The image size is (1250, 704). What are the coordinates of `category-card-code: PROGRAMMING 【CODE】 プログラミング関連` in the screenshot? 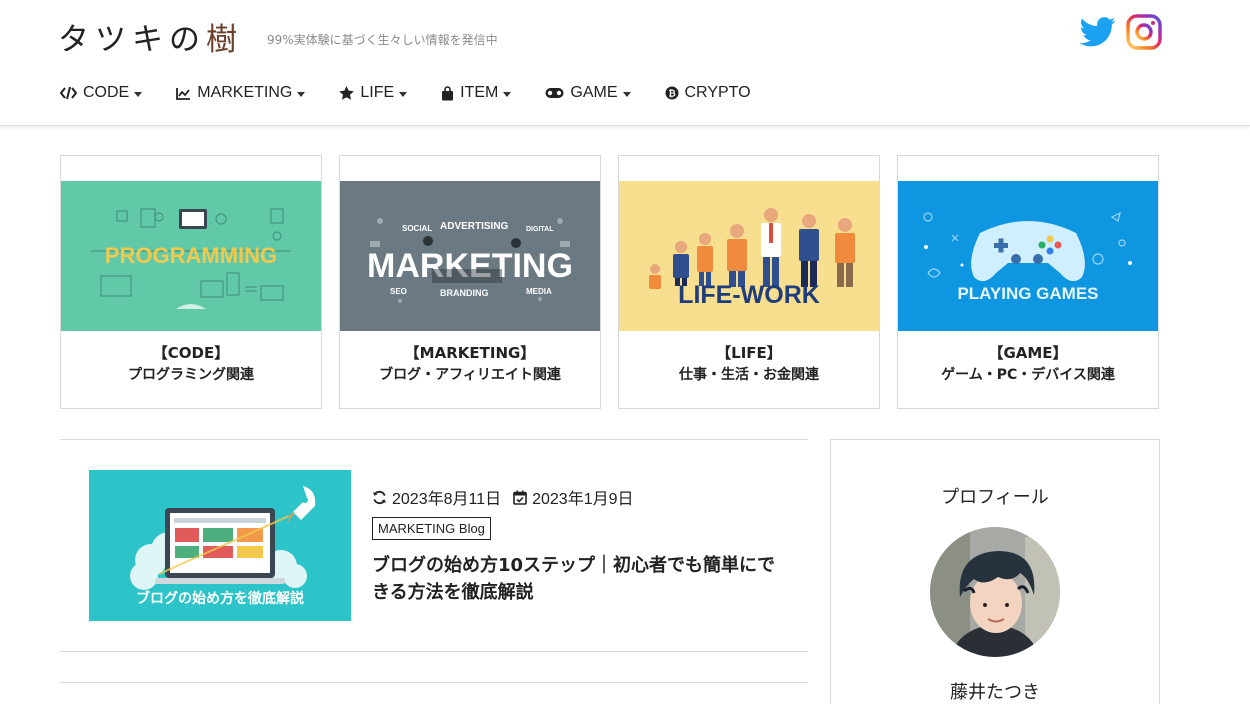 It's located at (191, 282).